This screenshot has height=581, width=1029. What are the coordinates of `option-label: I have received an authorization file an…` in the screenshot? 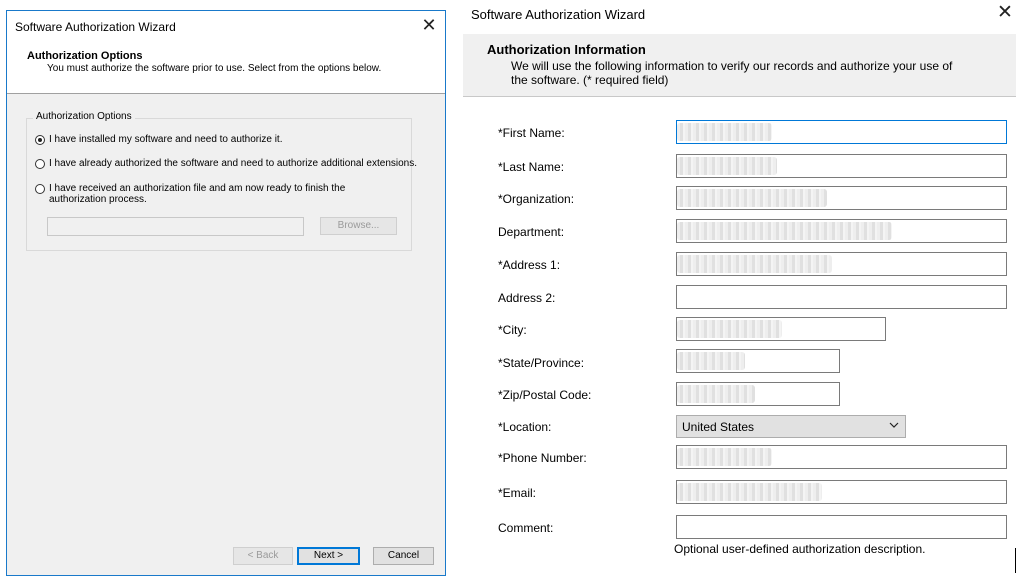 It's located at (197, 194).